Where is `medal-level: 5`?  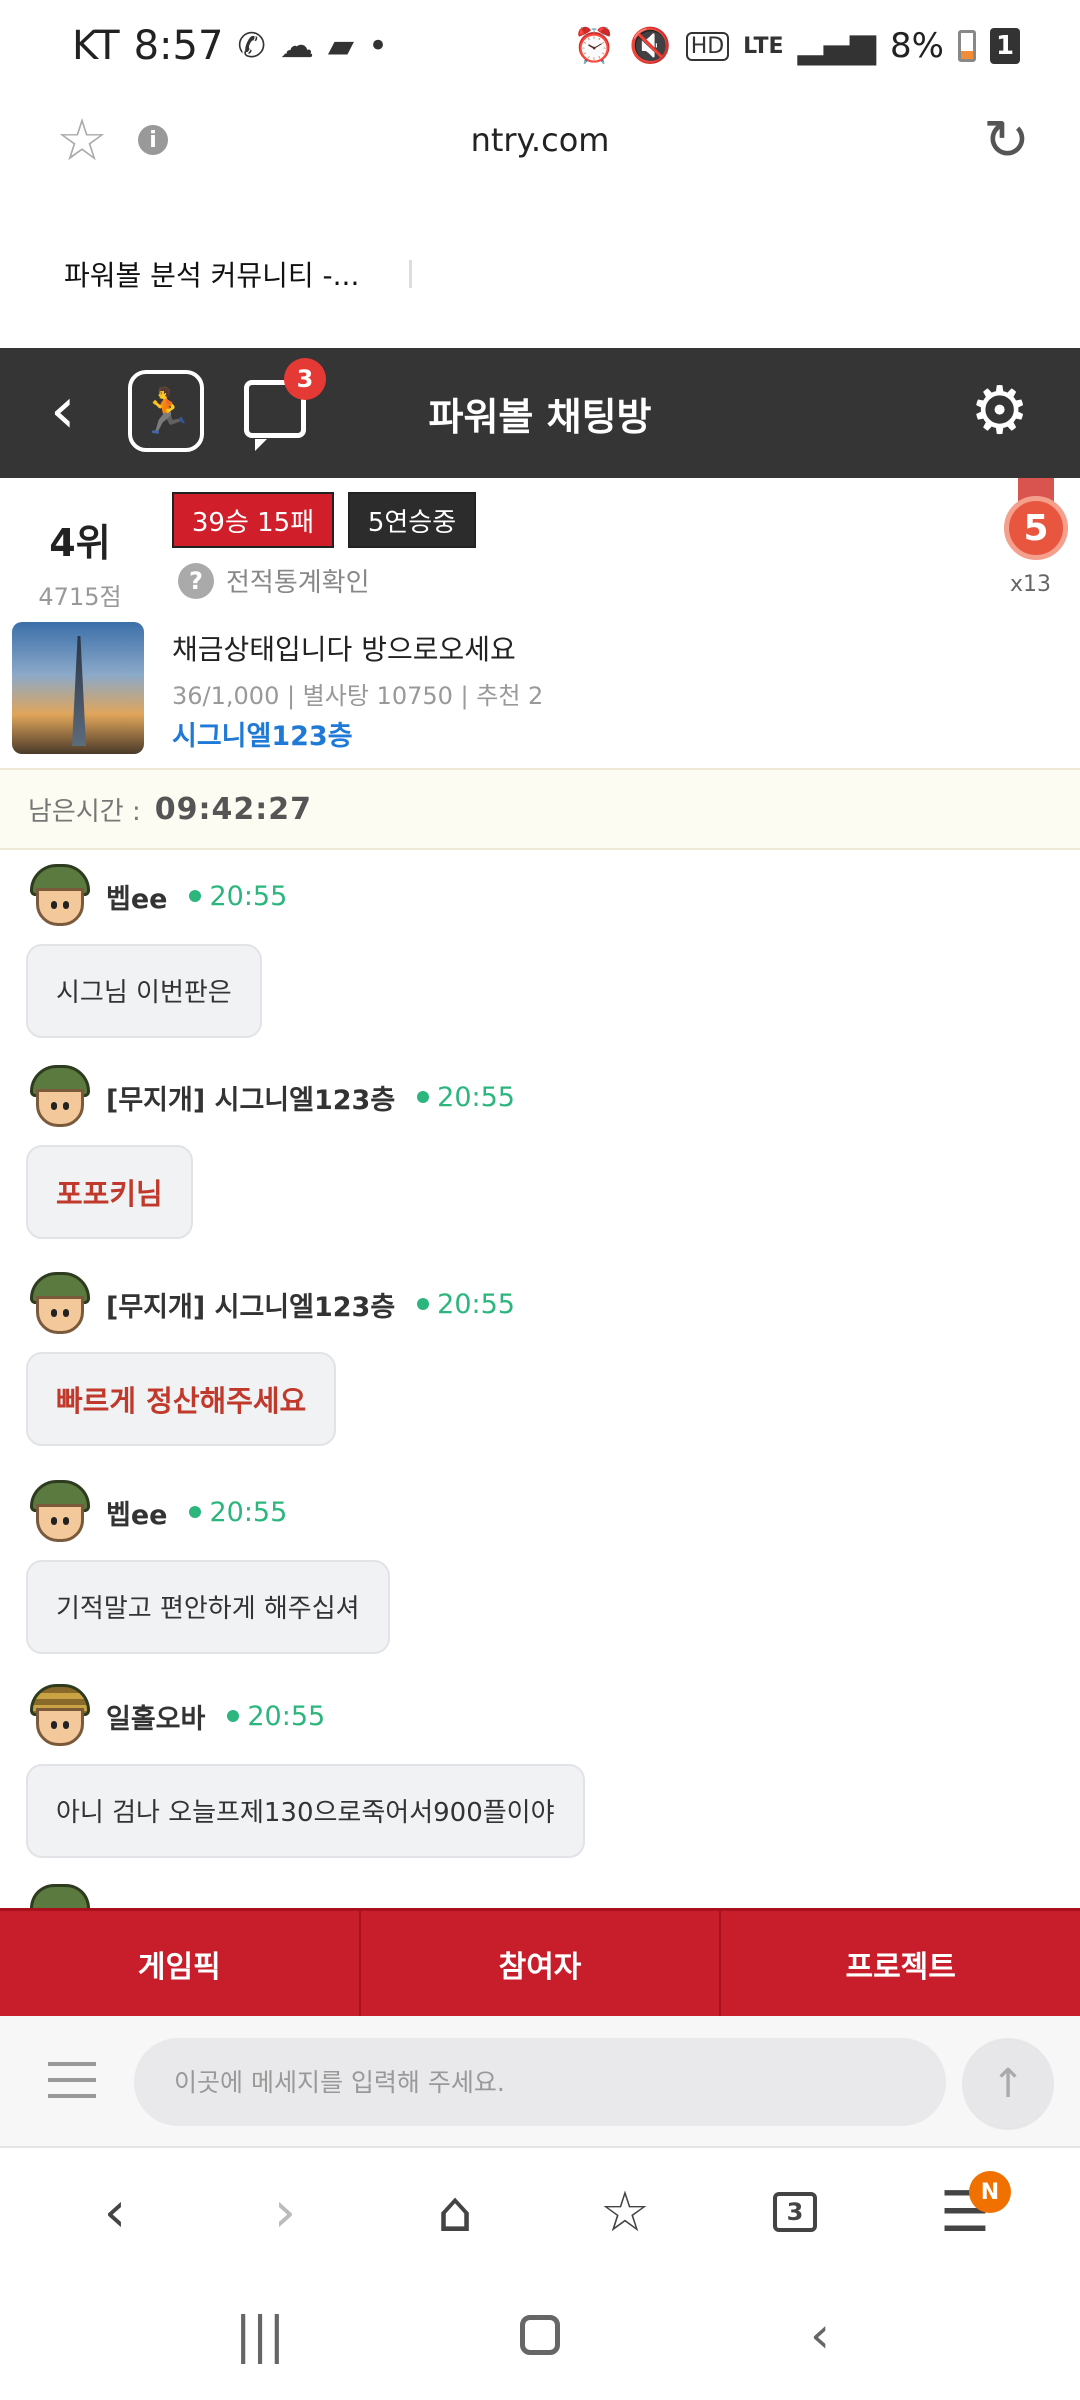 medal-level: 5 is located at coordinates (1036, 528).